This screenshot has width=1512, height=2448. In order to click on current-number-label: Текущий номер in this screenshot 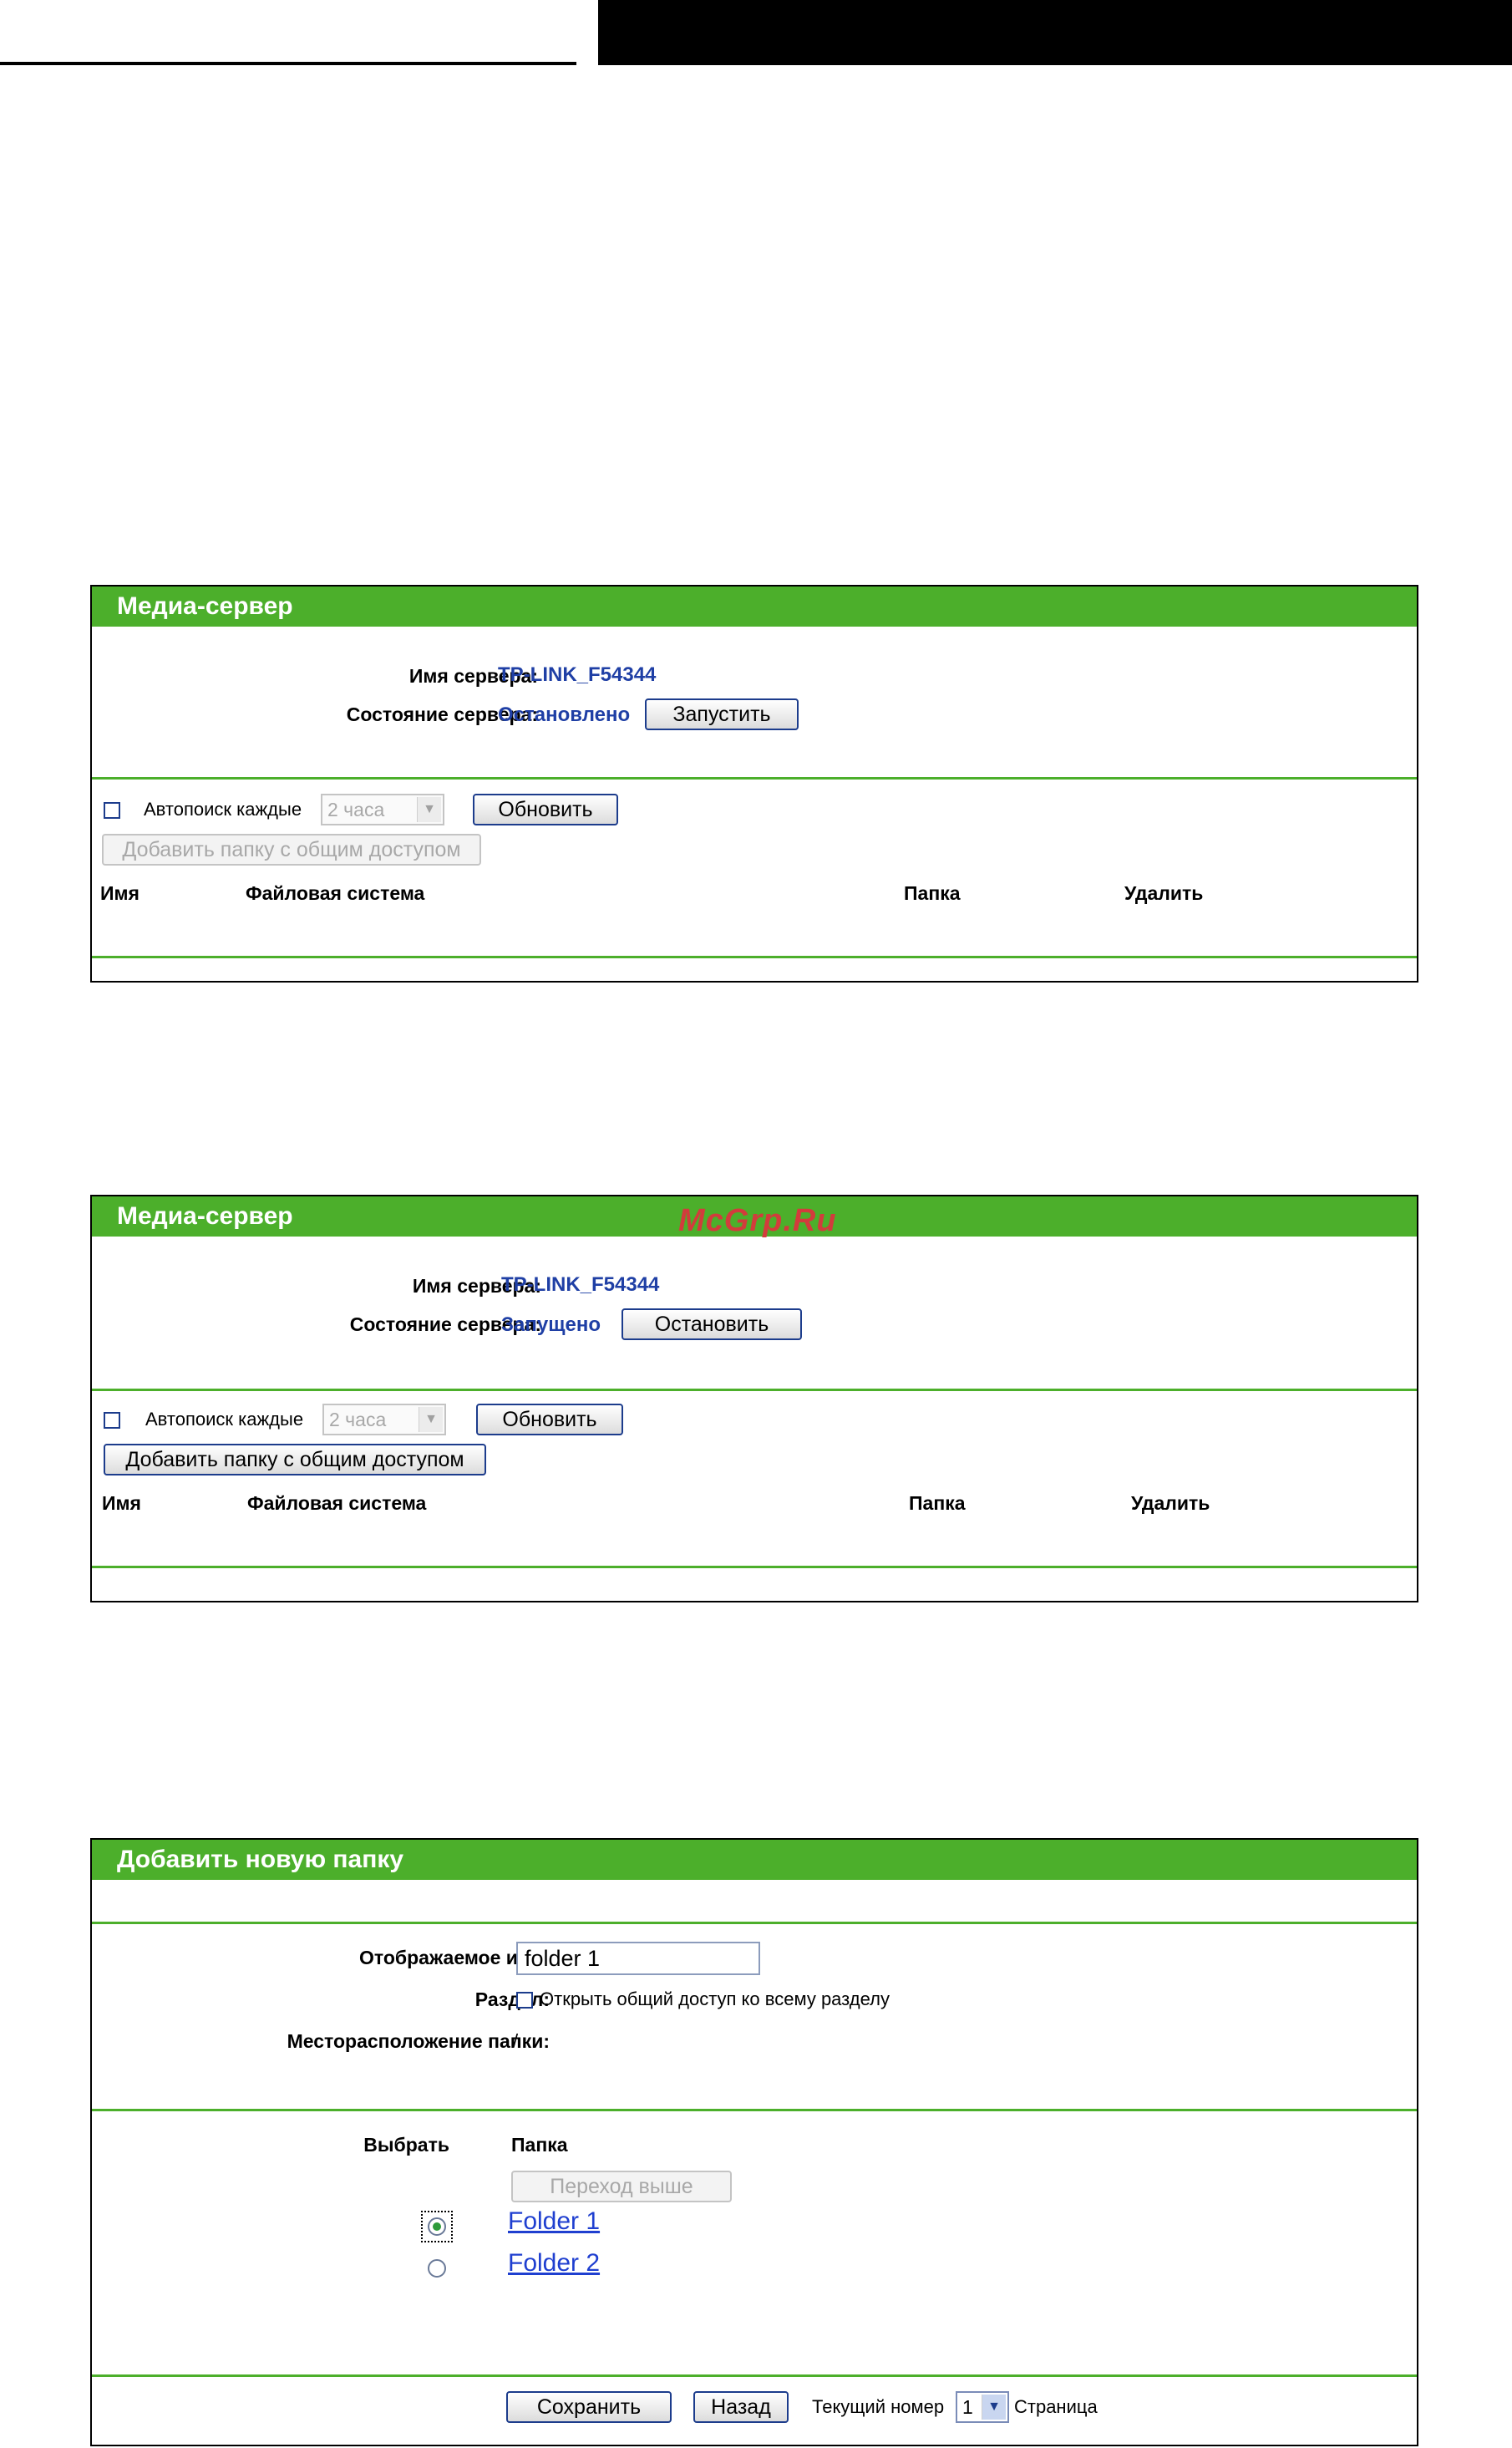, I will do `click(878, 2407)`.